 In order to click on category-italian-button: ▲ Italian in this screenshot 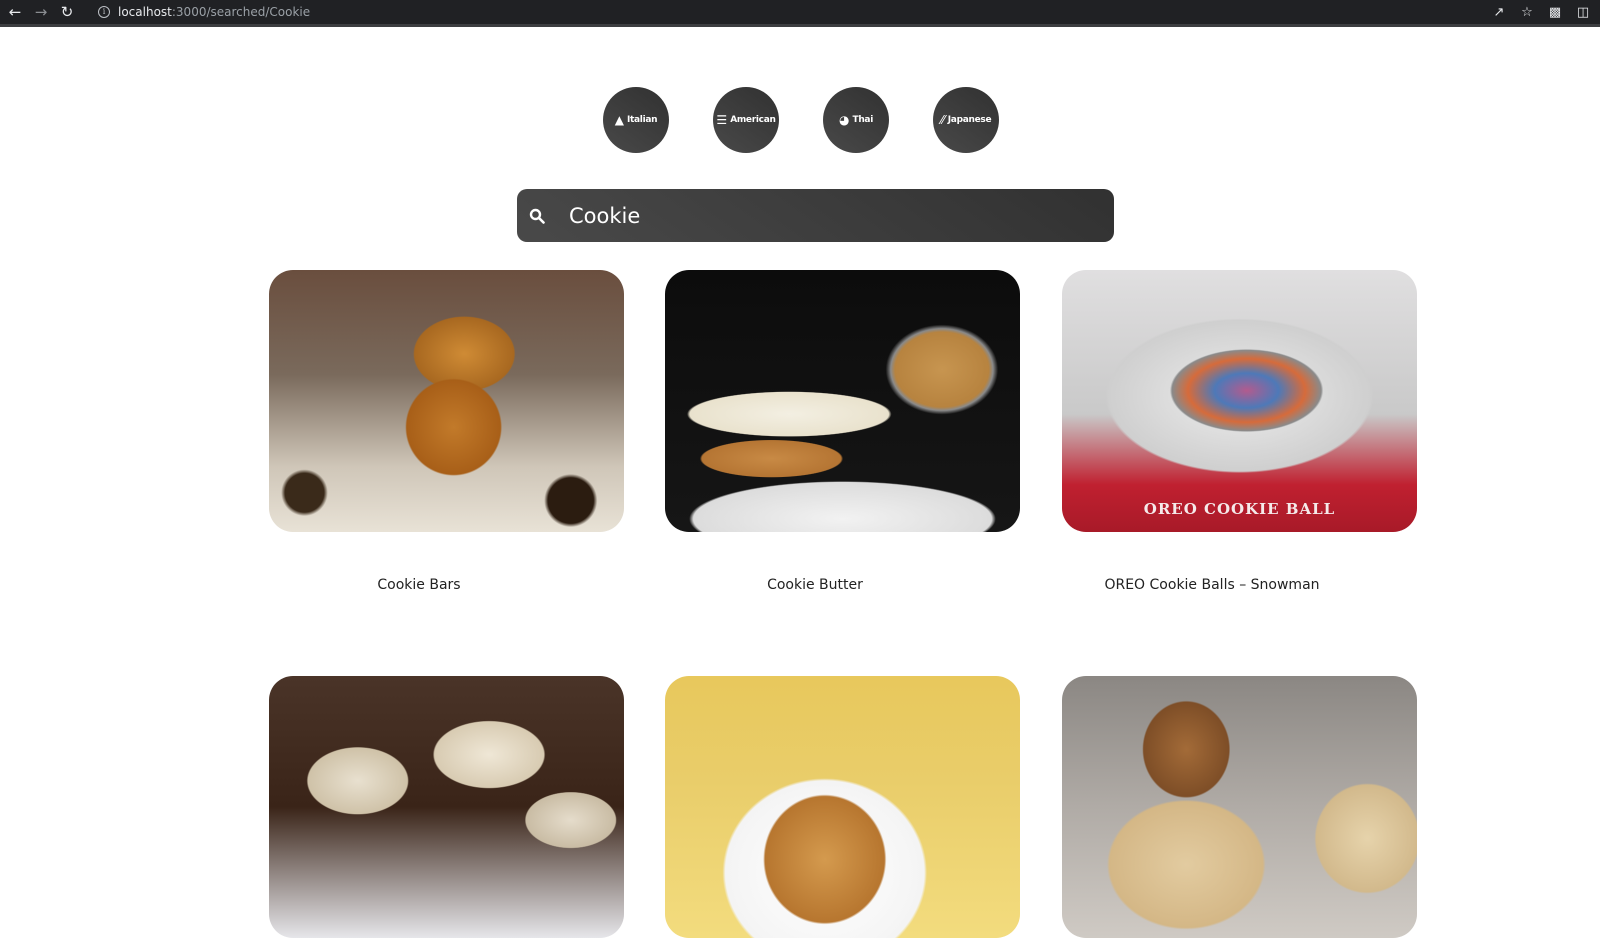, I will do `click(636, 120)`.